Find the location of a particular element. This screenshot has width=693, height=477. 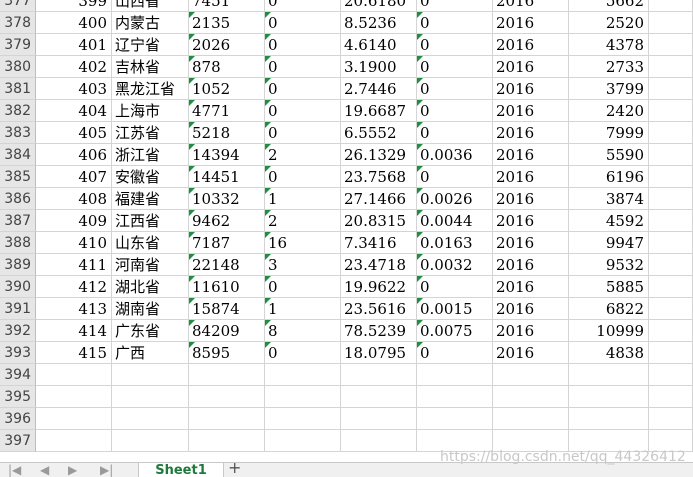

table-cell: 412 is located at coordinates (74, 287).